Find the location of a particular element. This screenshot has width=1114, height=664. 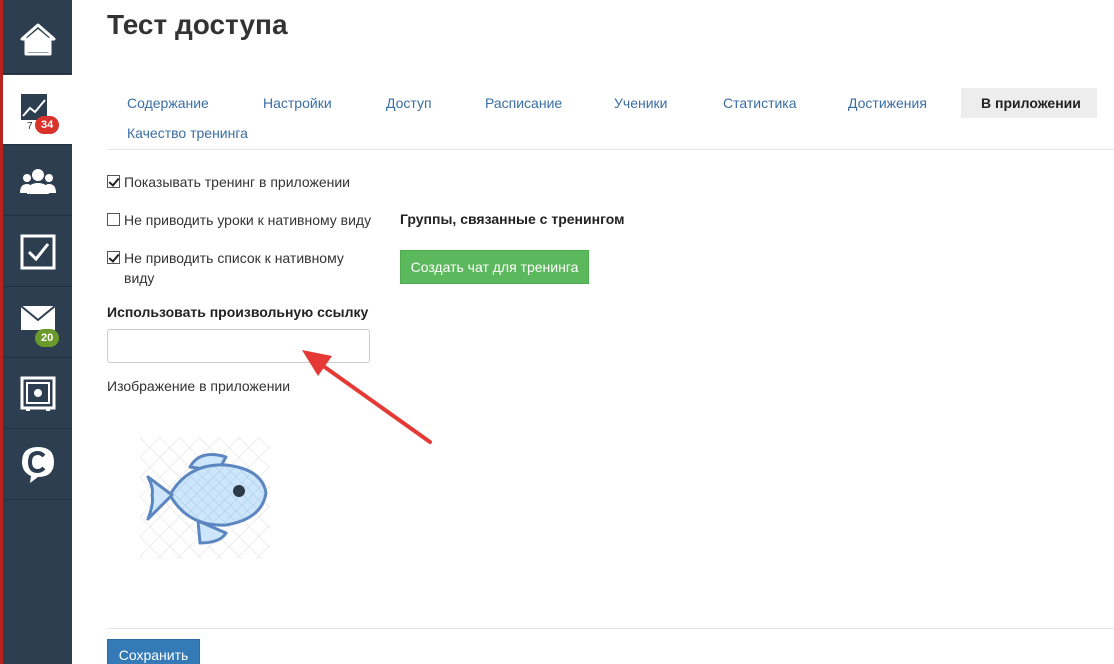

trainings-badge: 34 is located at coordinates (47, 125).